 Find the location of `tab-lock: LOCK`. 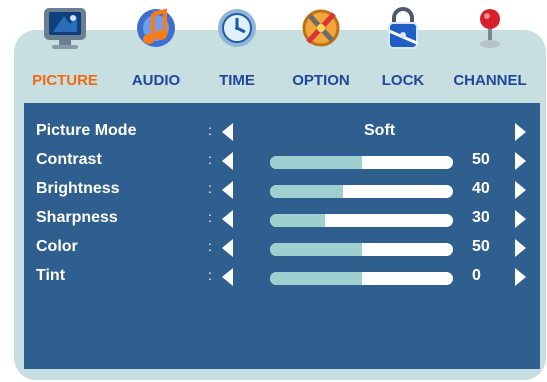

tab-lock: LOCK is located at coordinates (403, 50).